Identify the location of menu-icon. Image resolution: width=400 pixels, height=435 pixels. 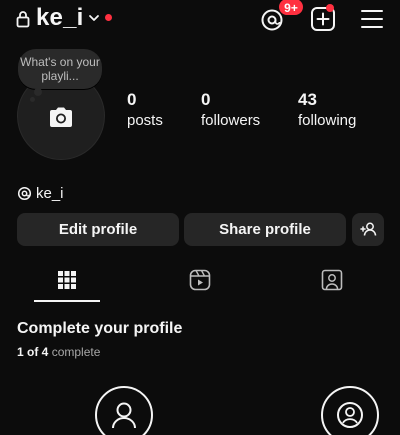
(372, 19).